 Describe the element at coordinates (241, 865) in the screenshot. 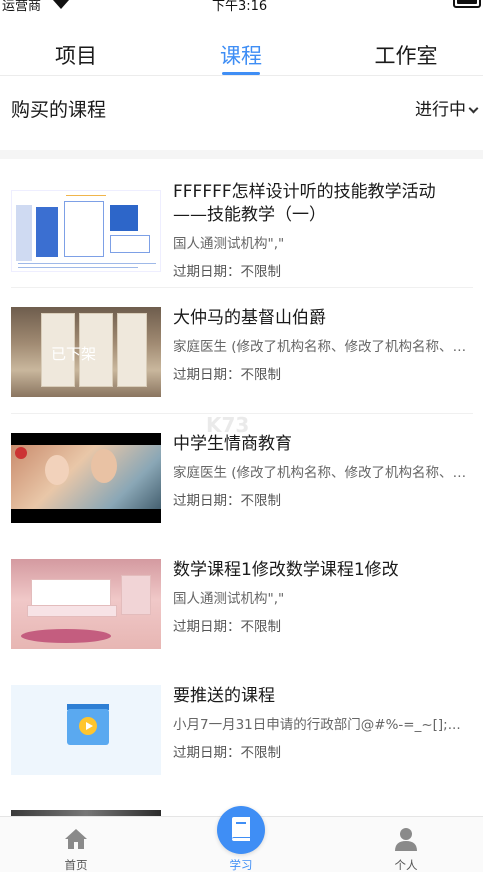

I see `nav-study-label: 学习` at that location.